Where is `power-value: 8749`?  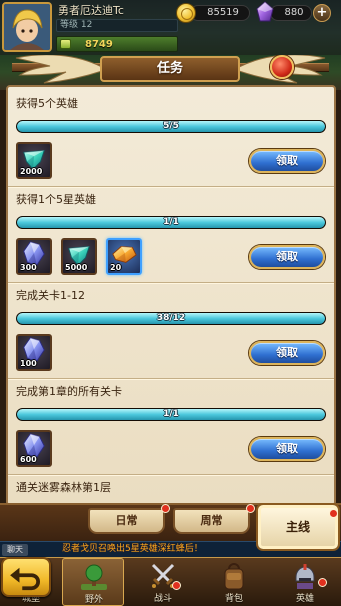 power-value: 8749 is located at coordinates (99, 44).